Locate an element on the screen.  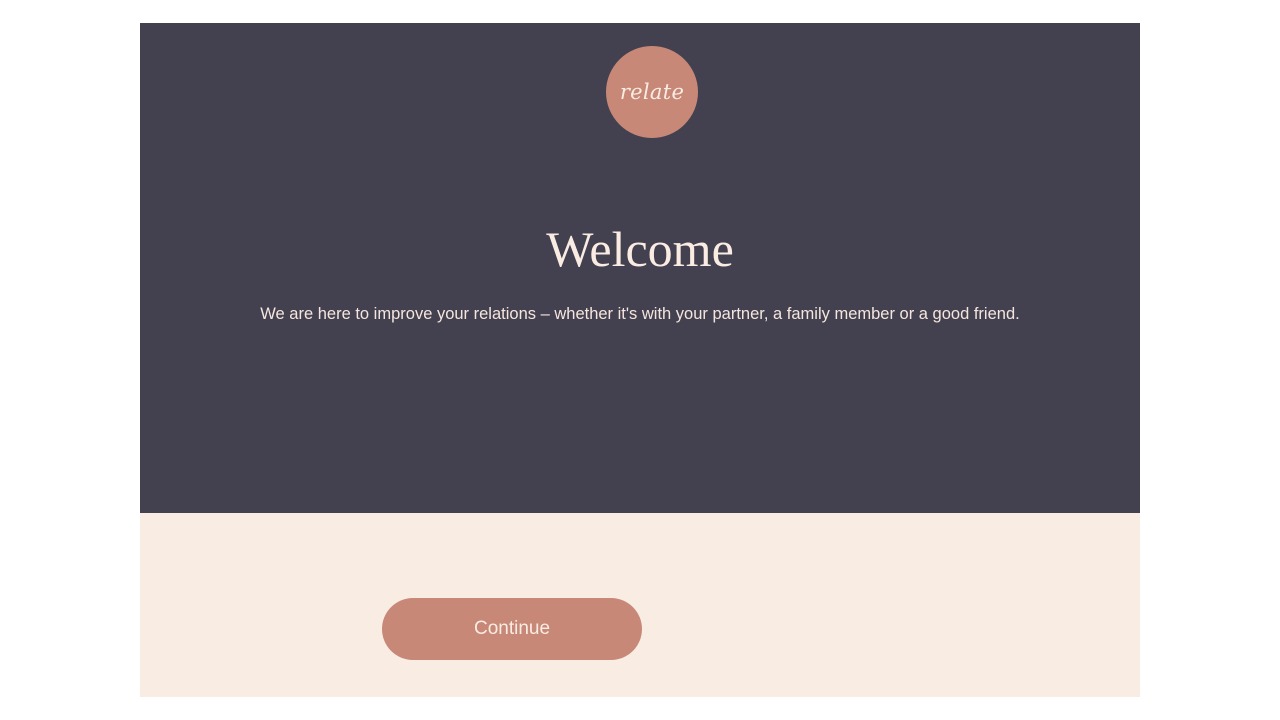
continue-button: Continue is located at coordinates (512, 629).